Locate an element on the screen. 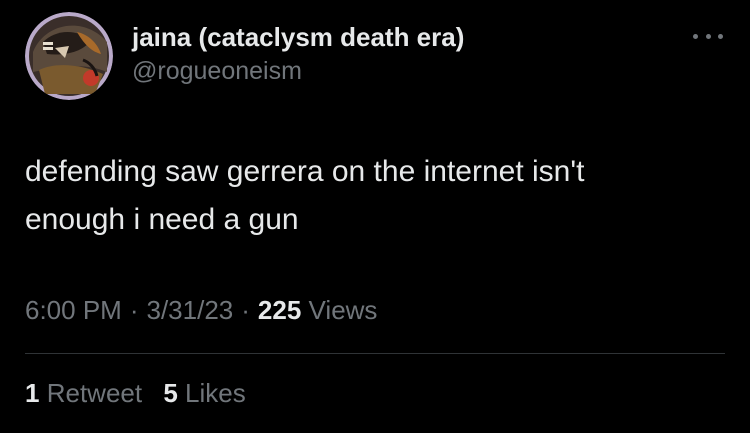  like-count: 5 is located at coordinates (170, 393).